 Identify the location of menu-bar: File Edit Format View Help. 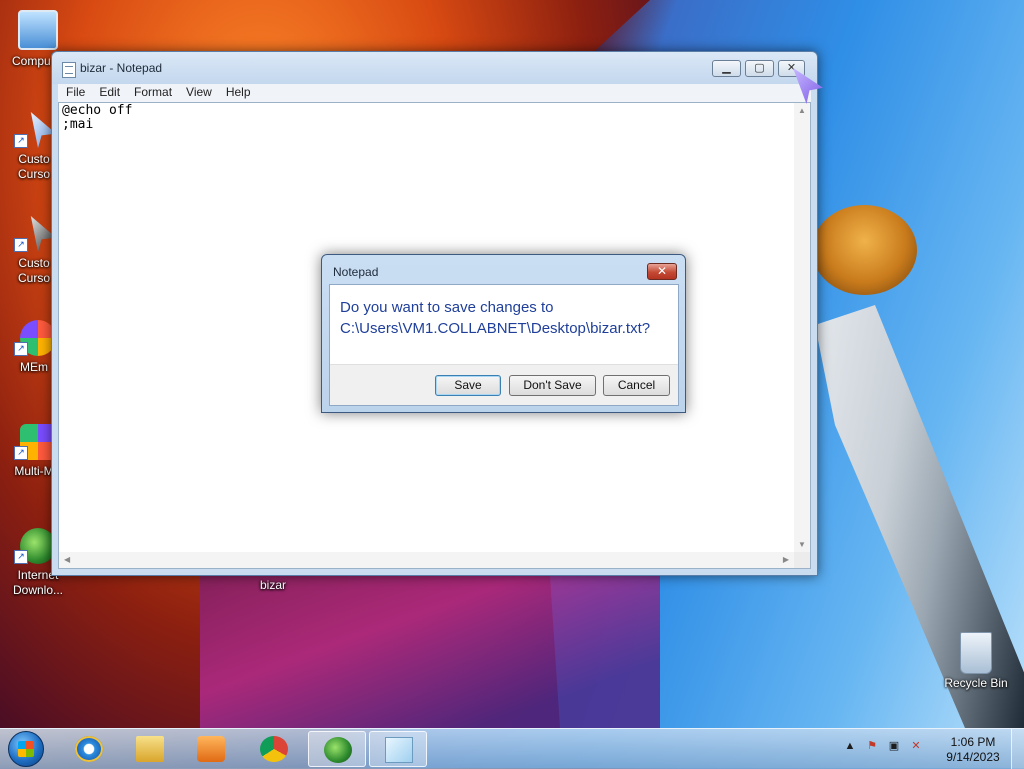
(434, 93).